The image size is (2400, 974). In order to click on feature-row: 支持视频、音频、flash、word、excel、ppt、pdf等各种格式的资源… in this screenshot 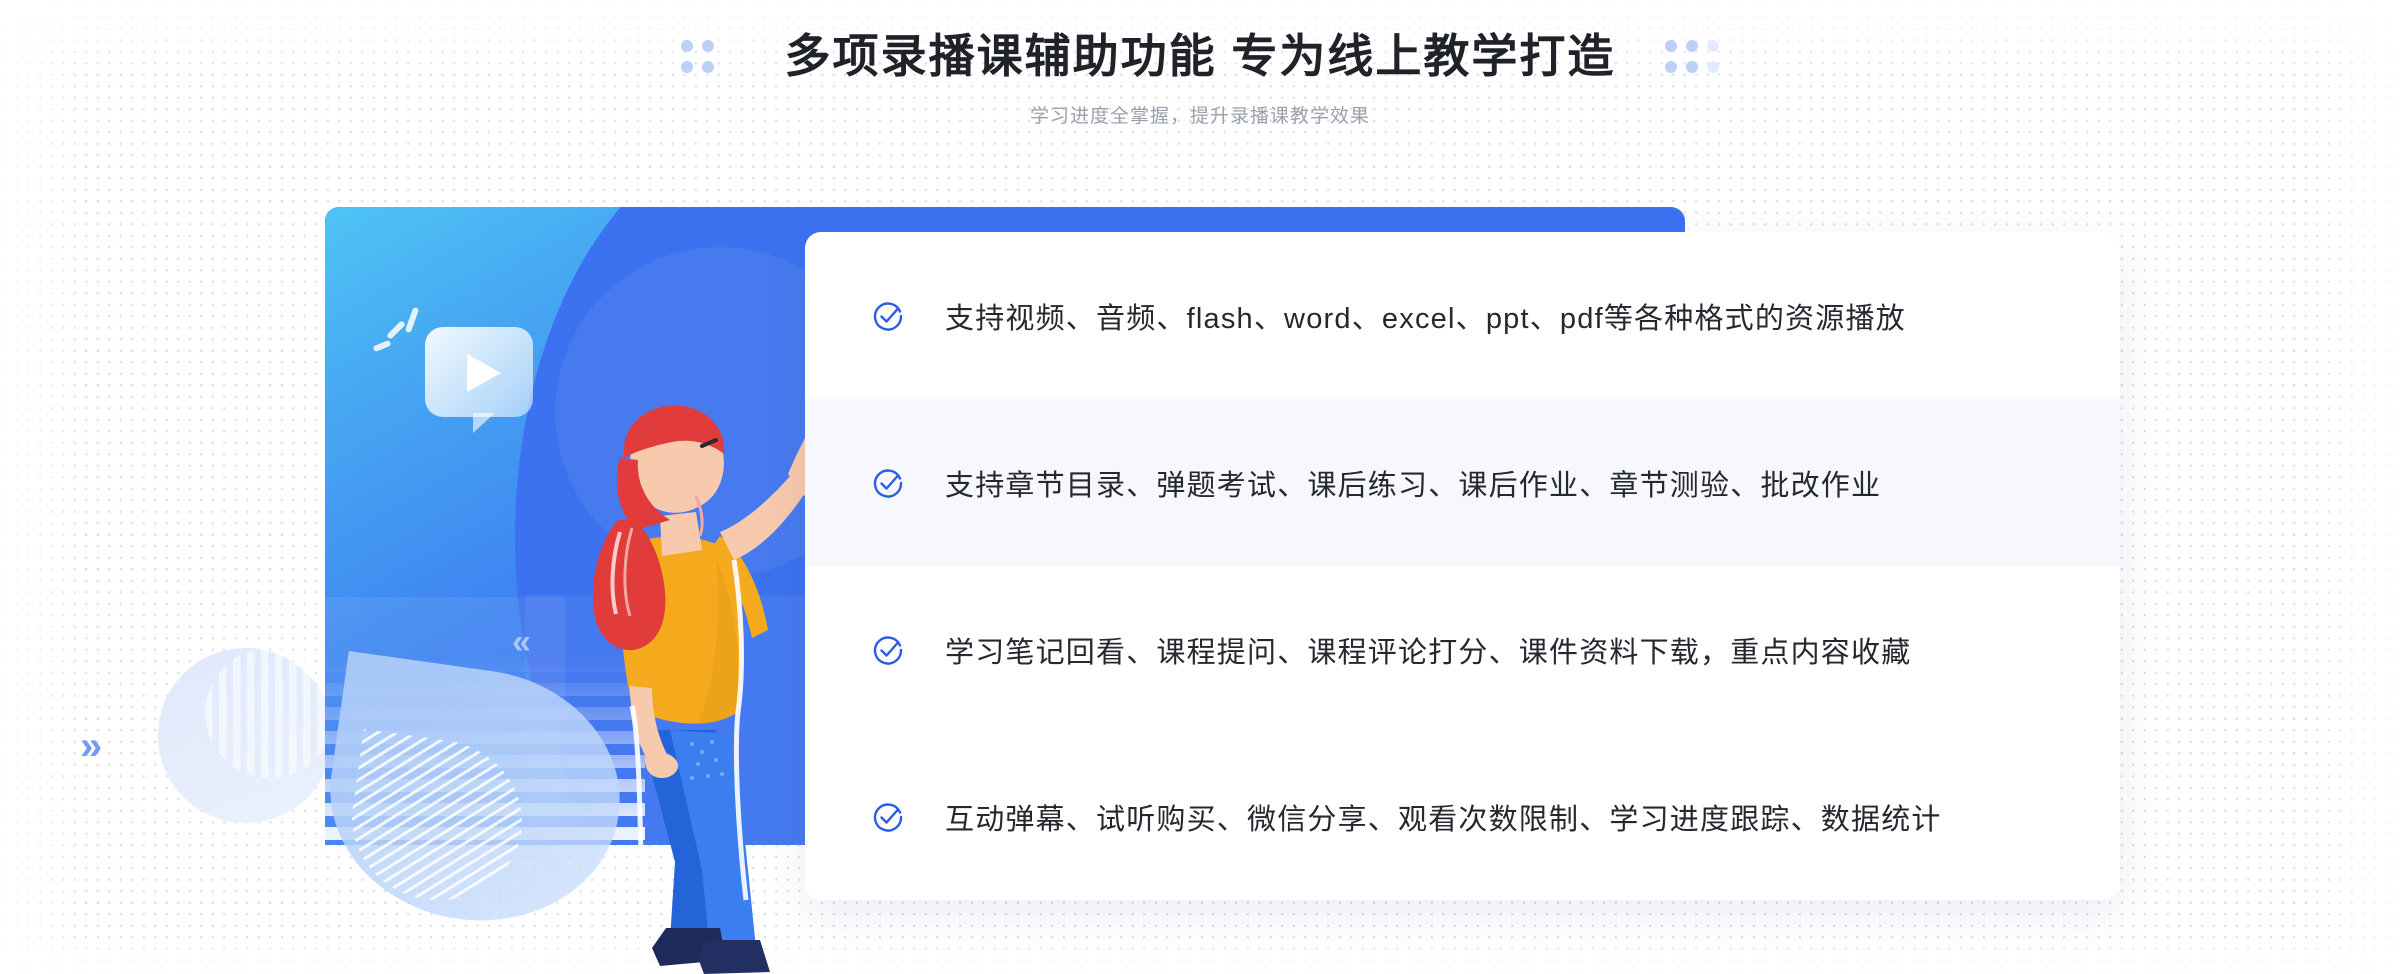, I will do `click(1462, 315)`.